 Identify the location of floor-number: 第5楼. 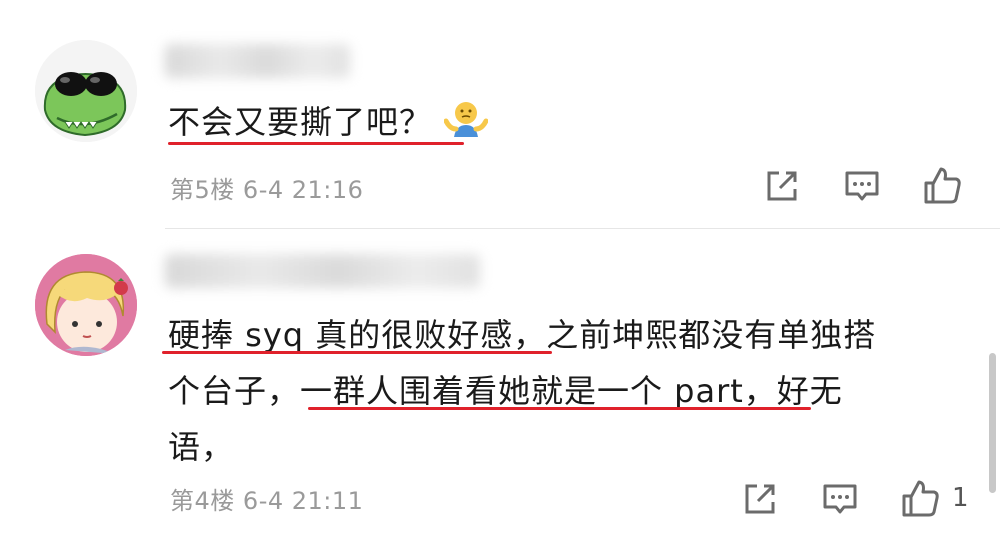
(202, 190).